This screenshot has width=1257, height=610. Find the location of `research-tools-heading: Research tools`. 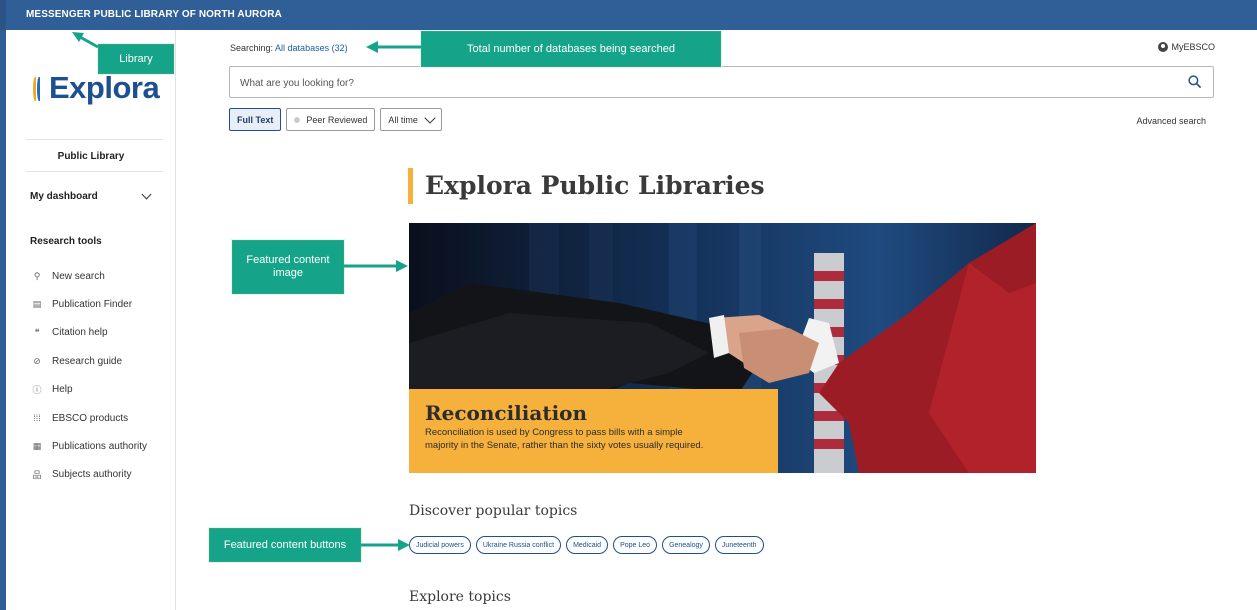

research-tools-heading: Research tools is located at coordinates (66, 241).